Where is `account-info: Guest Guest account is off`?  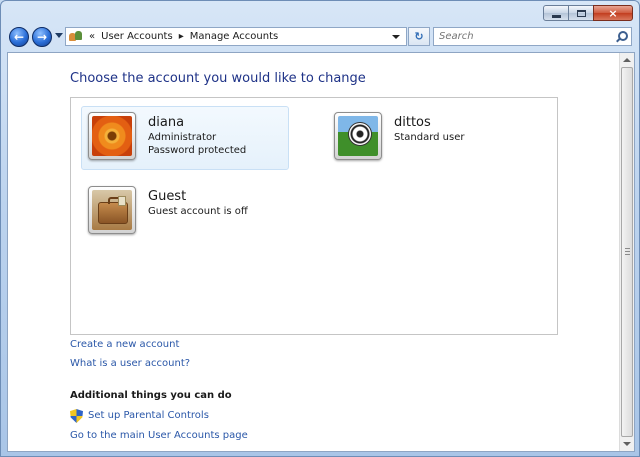 account-info: Guest Guest account is off is located at coordinates (198, 203).